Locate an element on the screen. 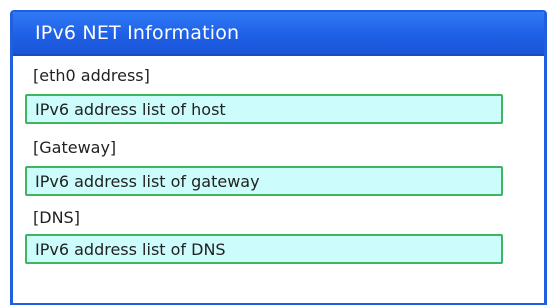 The width and height of the screenshot is (547, 305). window-title: IPv6 NET Information is located at coordinates (137, 33).